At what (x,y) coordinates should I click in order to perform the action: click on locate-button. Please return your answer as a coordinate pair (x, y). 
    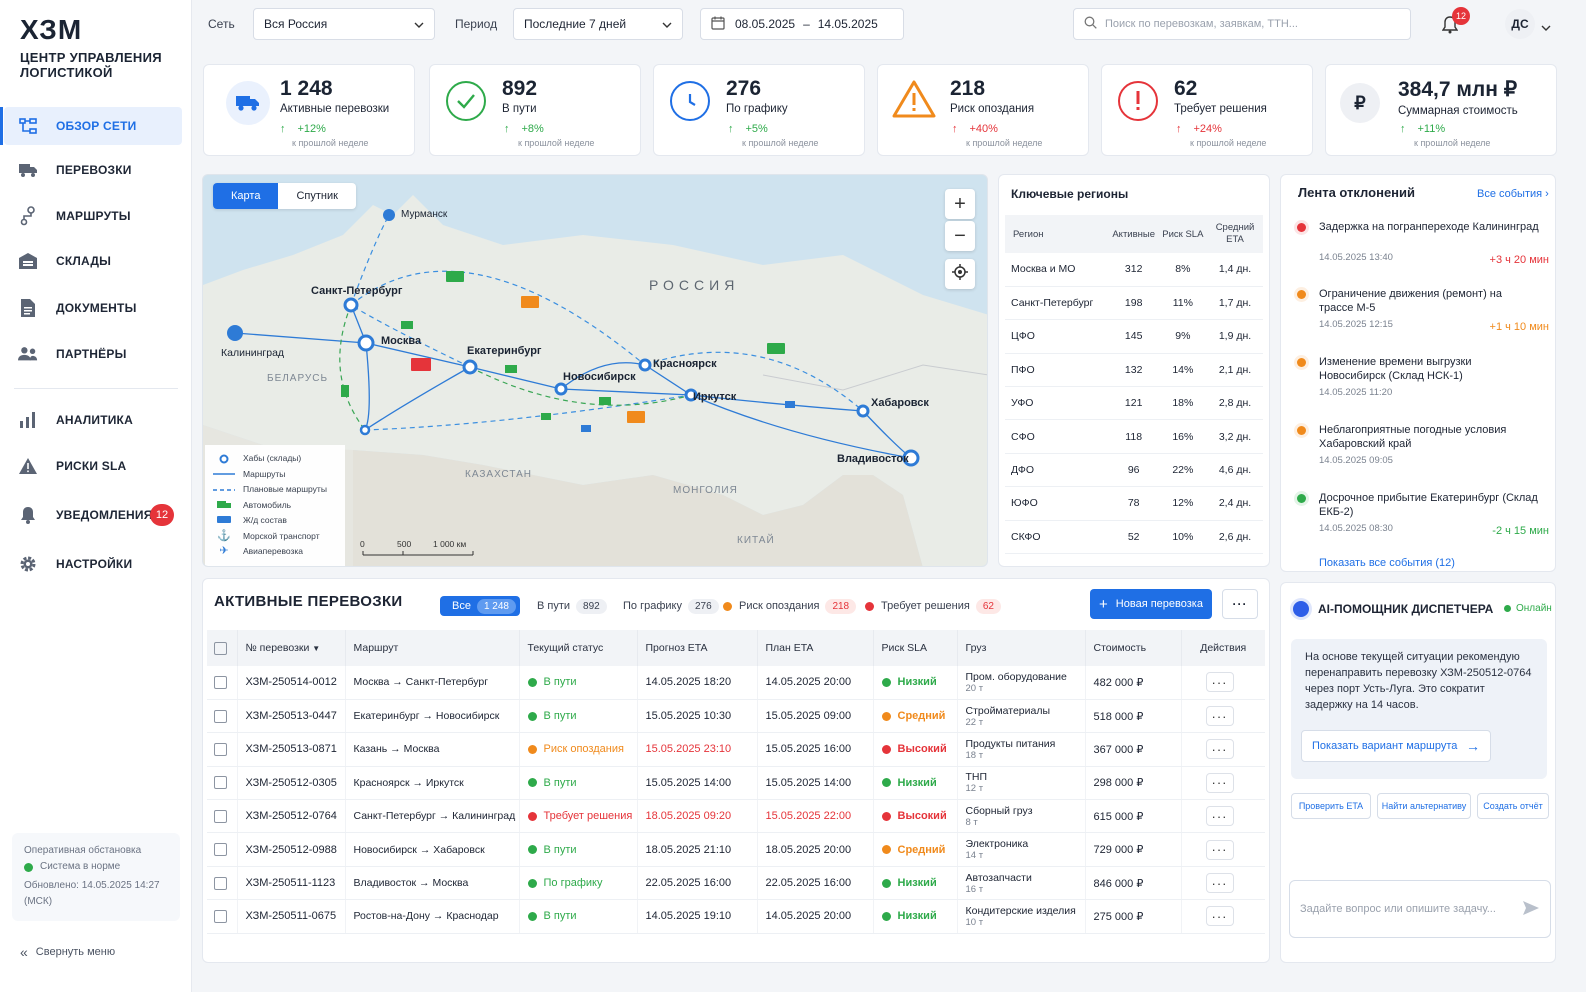
    Looking at the image, I should click on (960, 274).